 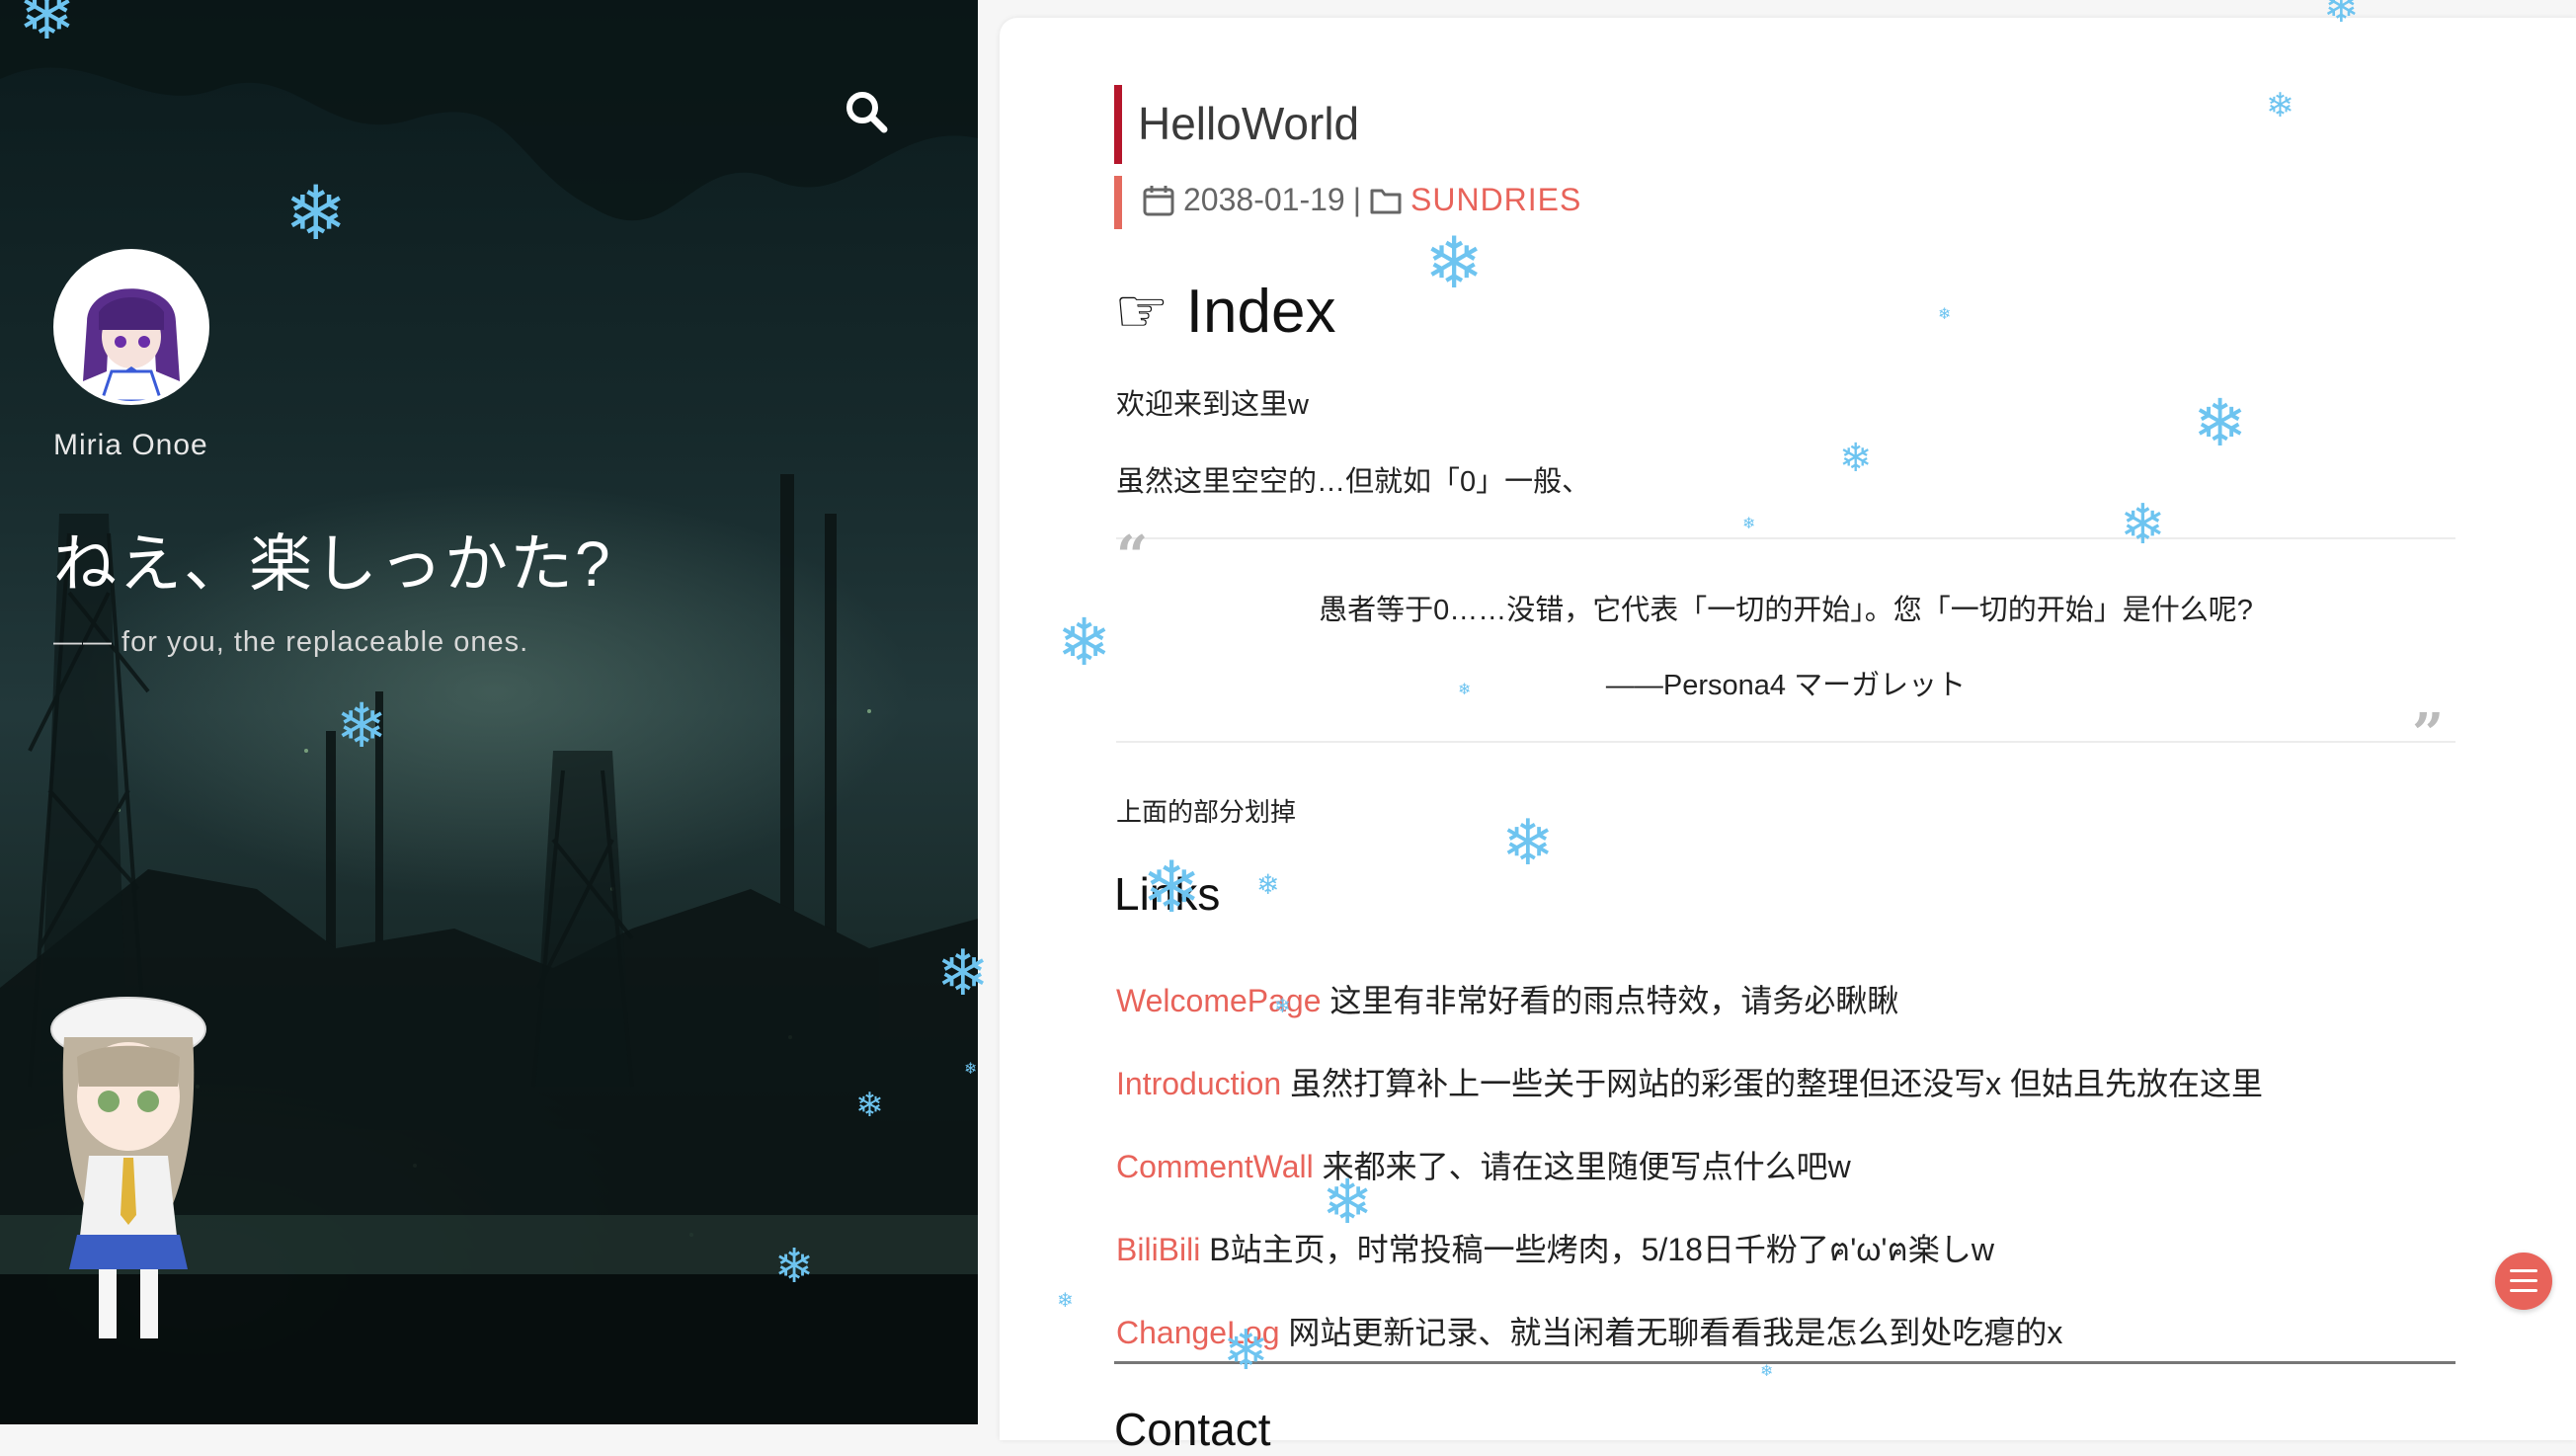 I want to click on quote-attribution: ——Persona4 マーガレット, so click(x=1786, y=685).